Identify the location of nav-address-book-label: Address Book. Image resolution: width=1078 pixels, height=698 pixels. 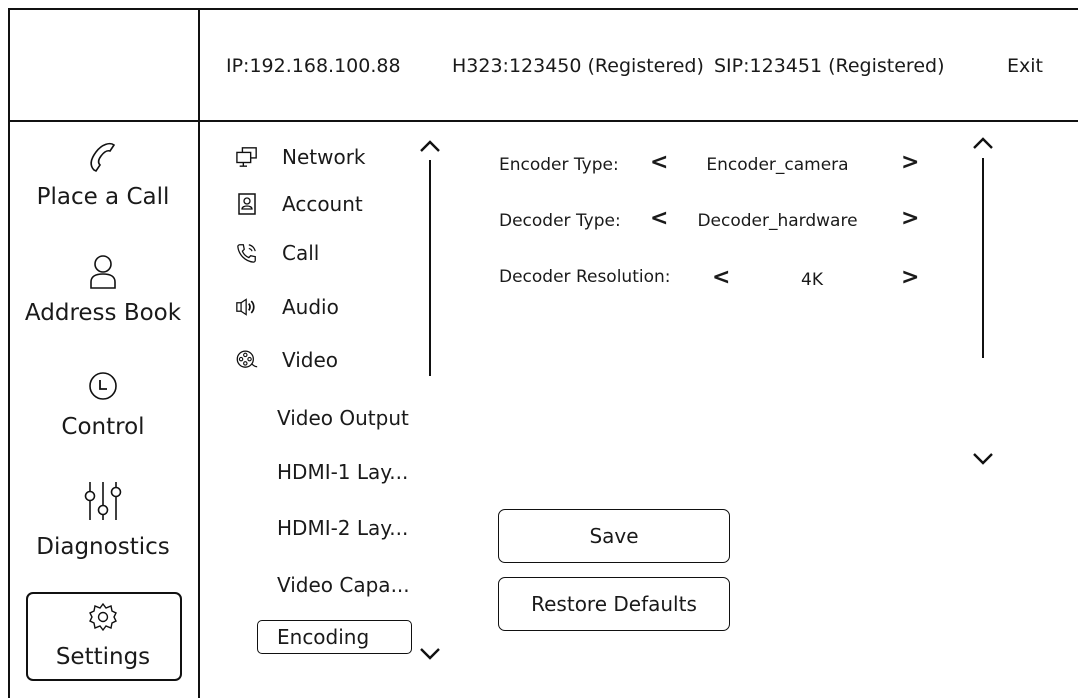
(103, 313).